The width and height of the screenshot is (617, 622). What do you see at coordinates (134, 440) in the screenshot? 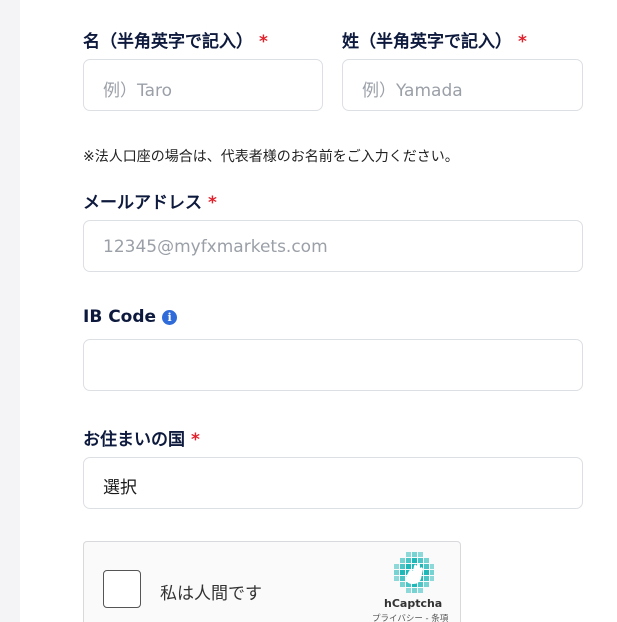
I see `country-label-text: お住まいの国` at bounding box center [134, 440].